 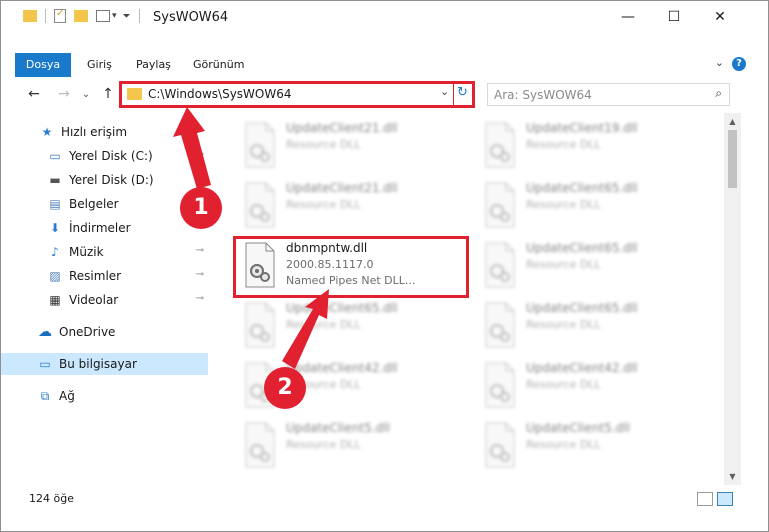 I want to click on ribbon-collapse-button: ⌄, so click(x=719, y=62).